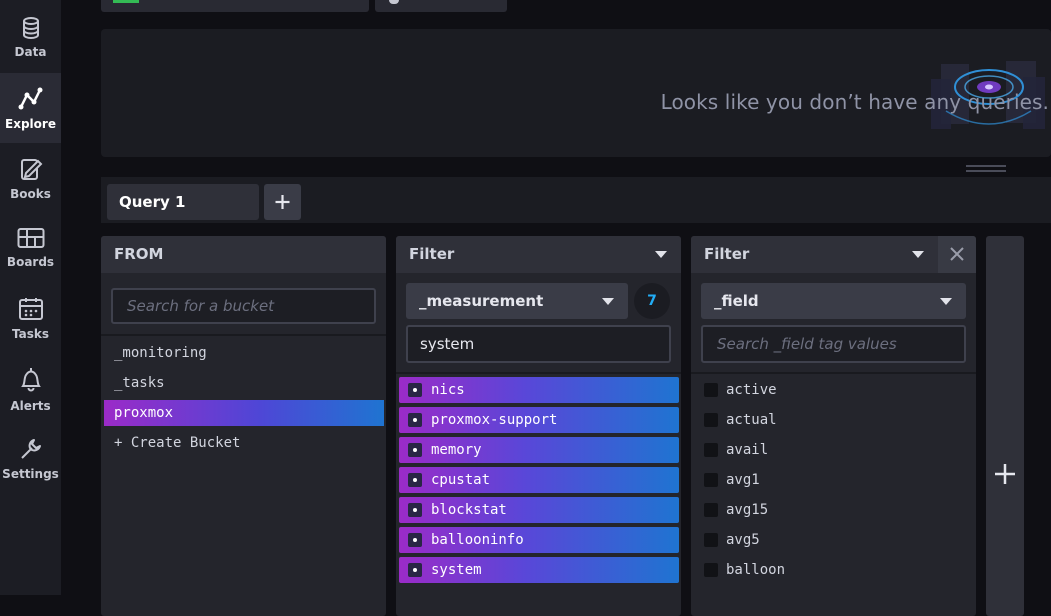 The image size is (1051, 616). What do you see at coordinates (854, 102) in the screenshot?
I see `empty-state-message: Looks like you don’t have any queries.` at bounding box center [854, 102].